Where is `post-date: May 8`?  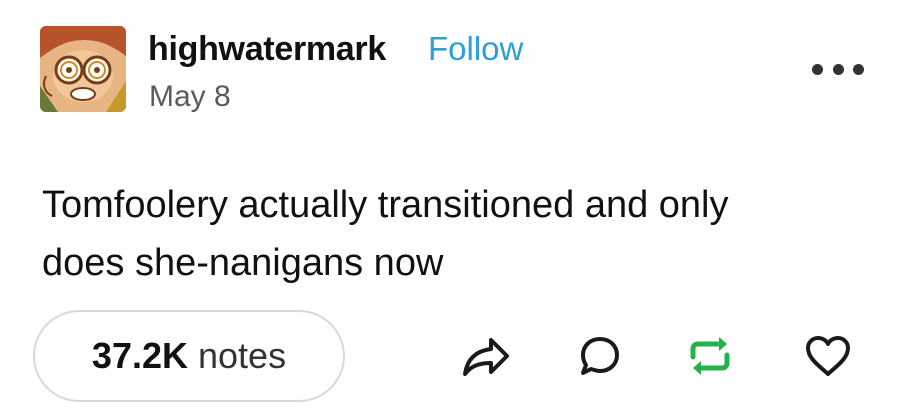
post-date: May 8 is located at coordinates (190, 97).